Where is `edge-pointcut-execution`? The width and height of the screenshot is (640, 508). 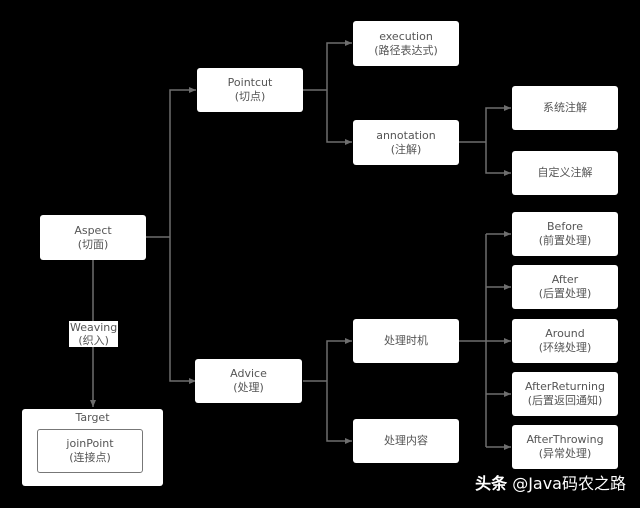 edge-pointcut-execution is located at coordinates (339, 65).